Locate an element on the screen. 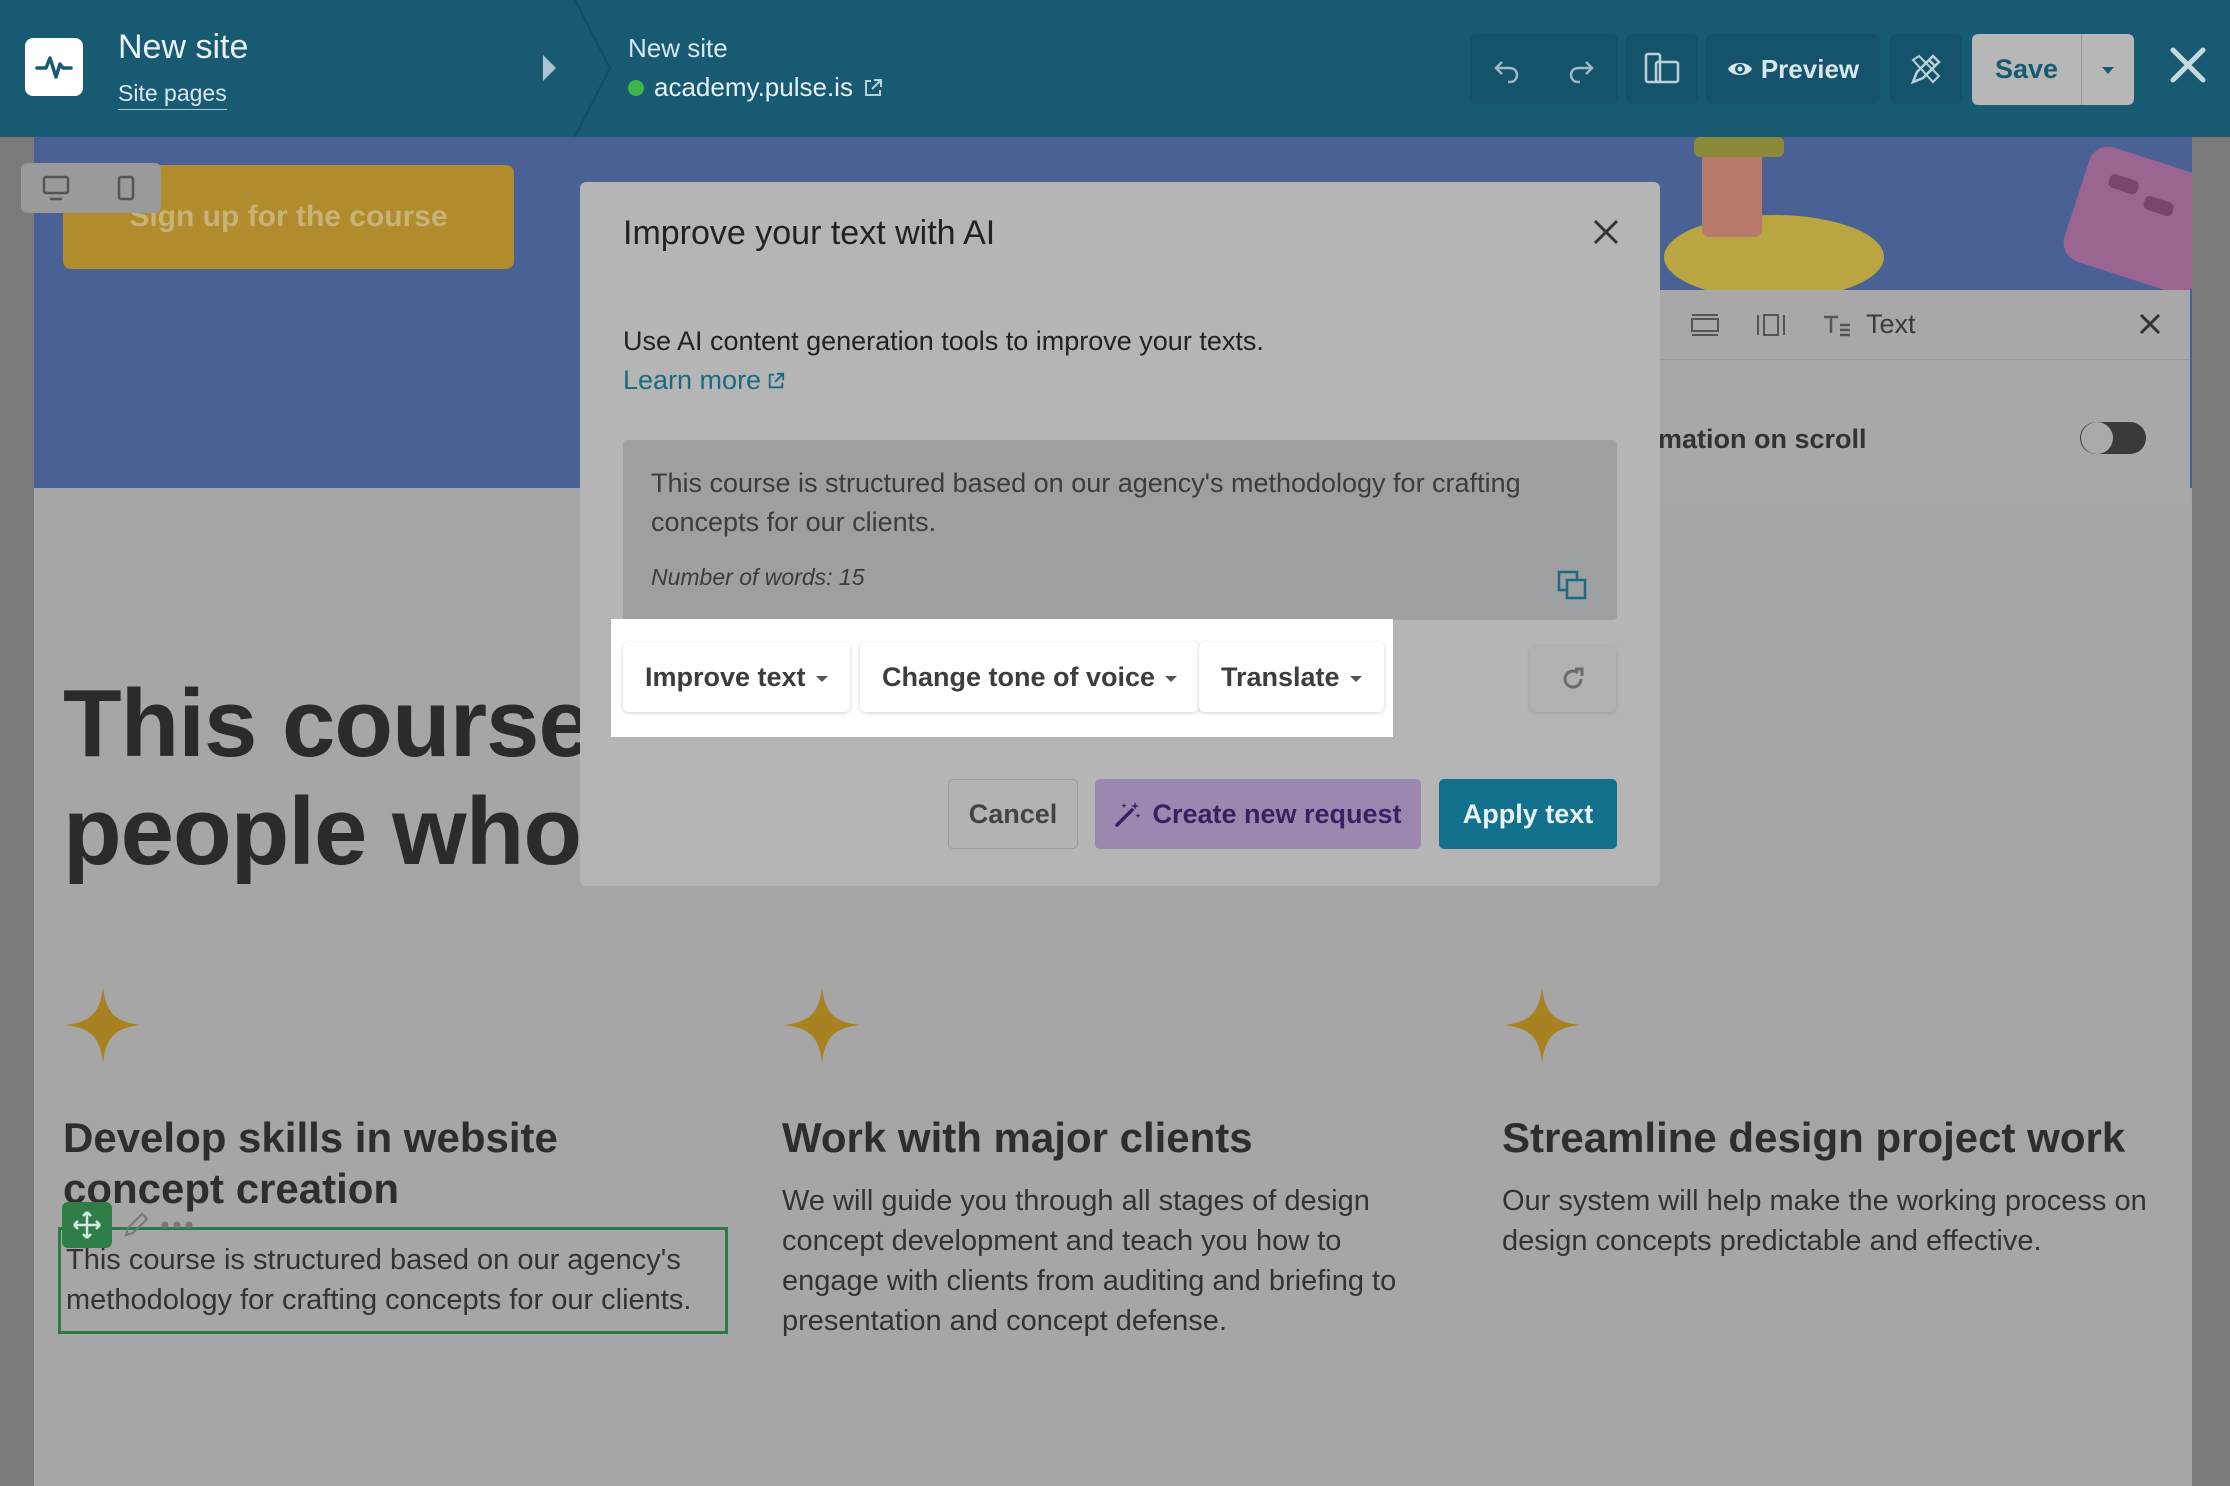 This screenshot has width=2230, height=1486. settings-tabs: Text is located at coordinates (1910, 325).